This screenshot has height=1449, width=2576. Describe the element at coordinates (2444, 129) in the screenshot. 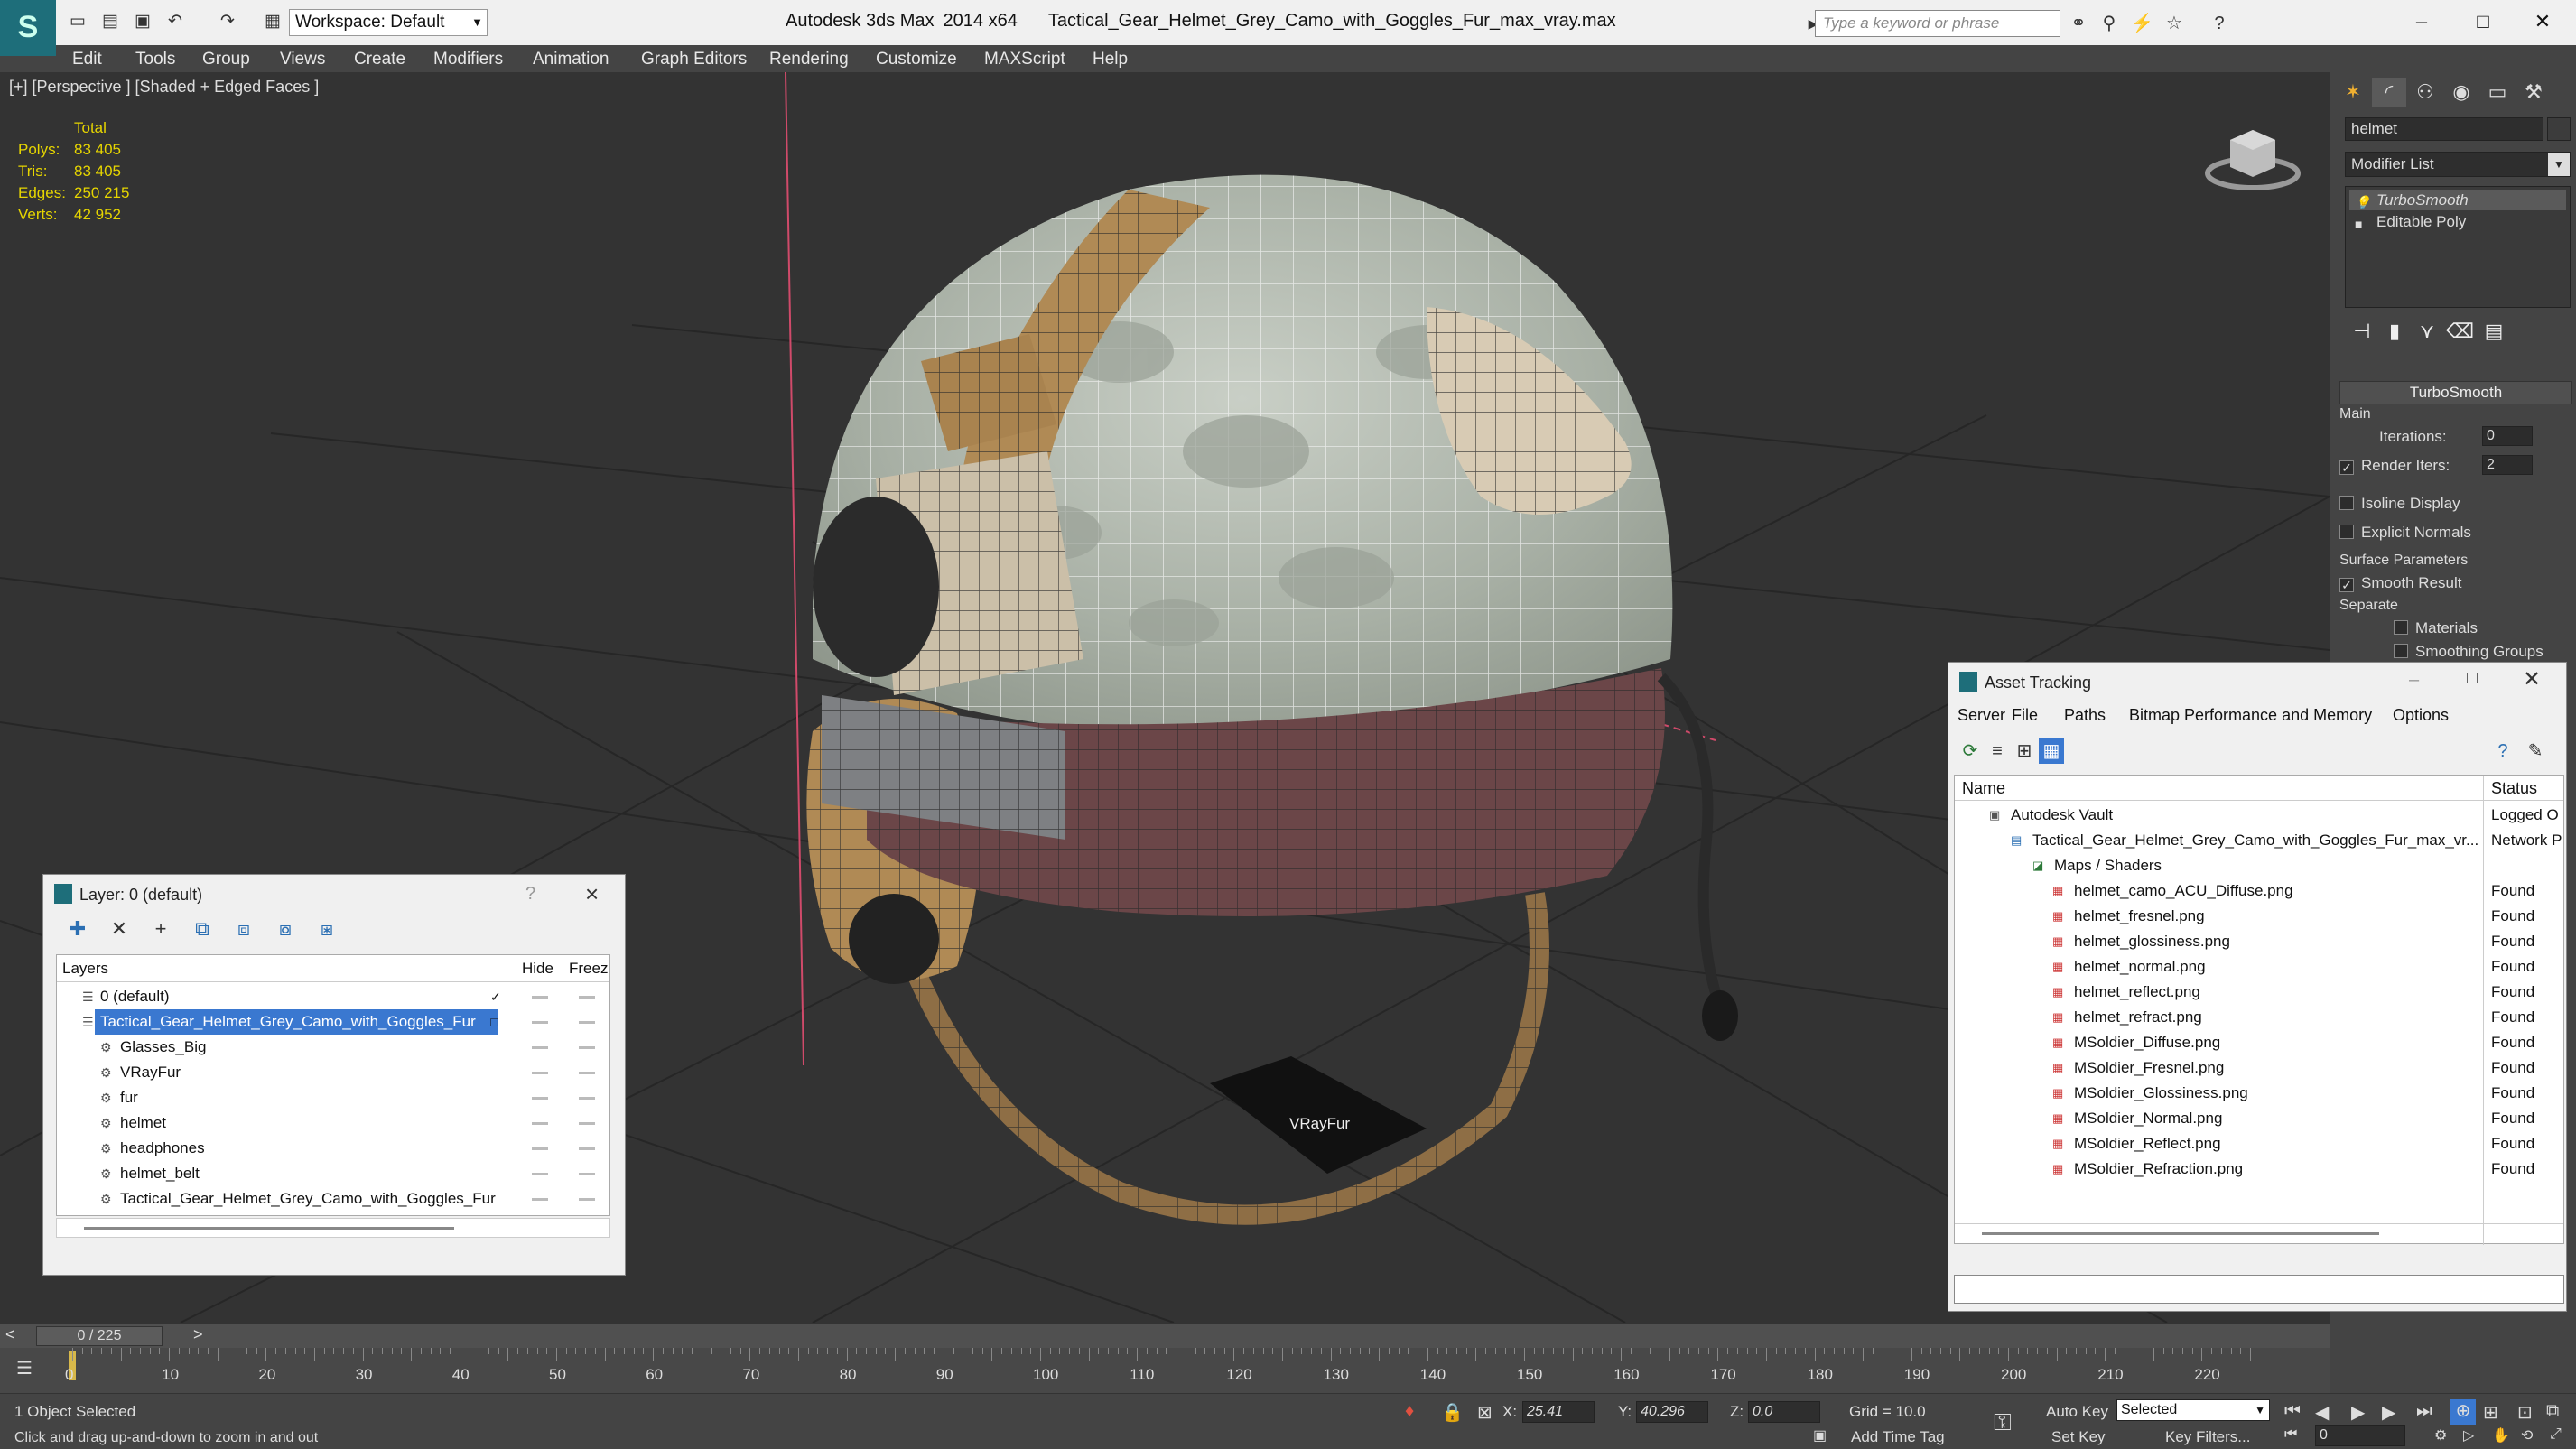

I see `object-name-field: helmet` at that location.